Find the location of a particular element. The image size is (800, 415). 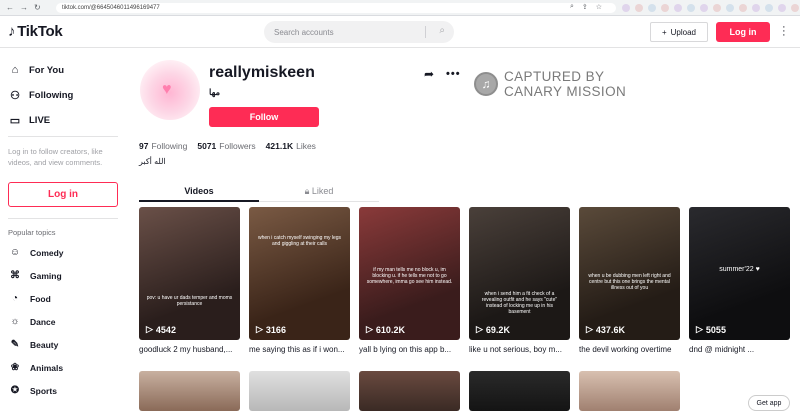

topic-sports: ✪ Sports is located at coordinates (32, 390).